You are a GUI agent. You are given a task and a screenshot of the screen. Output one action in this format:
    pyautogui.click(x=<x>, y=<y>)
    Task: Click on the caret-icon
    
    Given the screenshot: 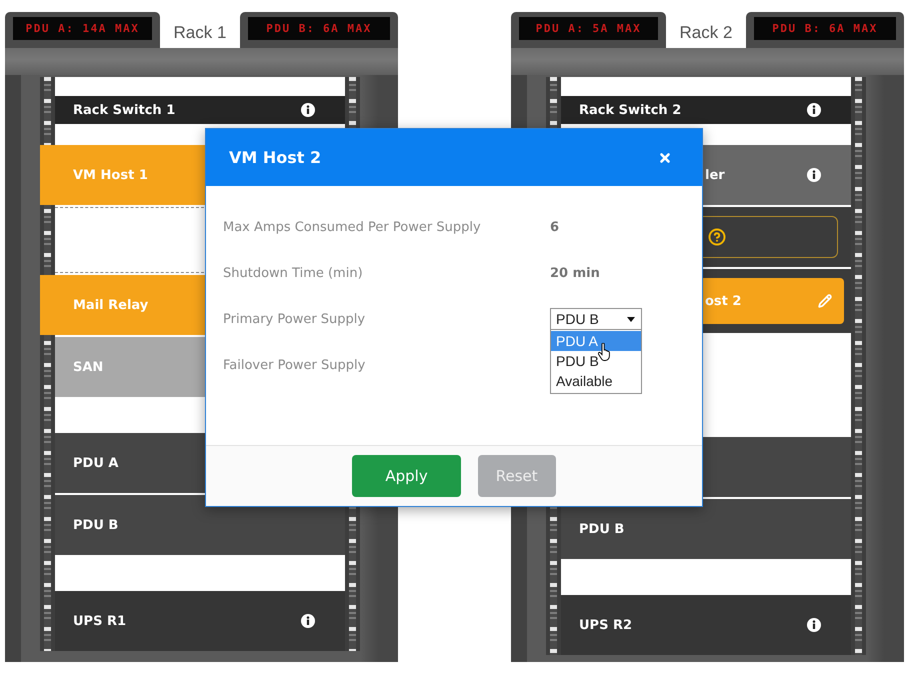 What is the action you would take?
    pyautogui.click(x=631, y=319)
    